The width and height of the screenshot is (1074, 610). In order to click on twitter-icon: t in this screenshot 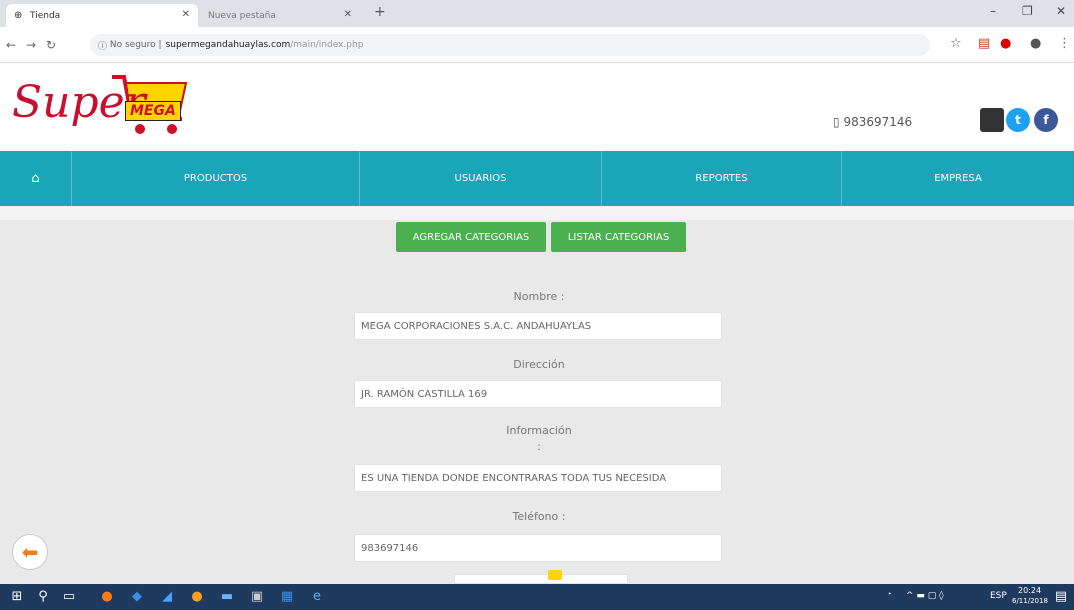, I will do `click(1018, 120)`.